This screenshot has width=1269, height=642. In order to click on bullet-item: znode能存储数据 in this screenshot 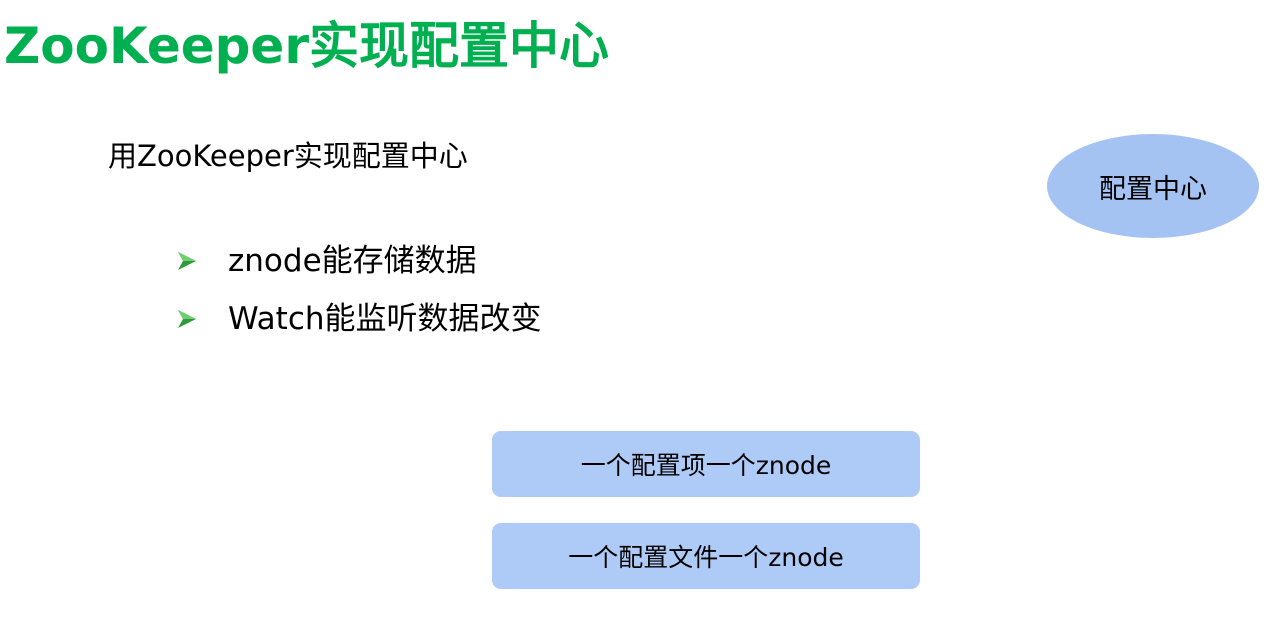, I will do `click(359, 261)`.